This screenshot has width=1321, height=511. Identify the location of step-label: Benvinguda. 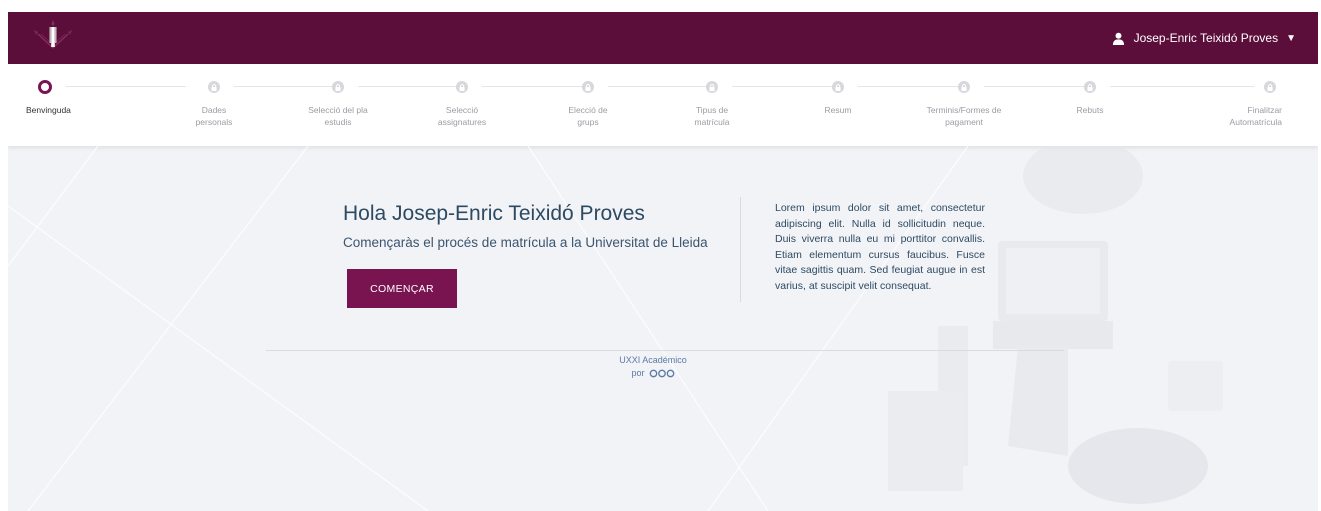
(48, 110).